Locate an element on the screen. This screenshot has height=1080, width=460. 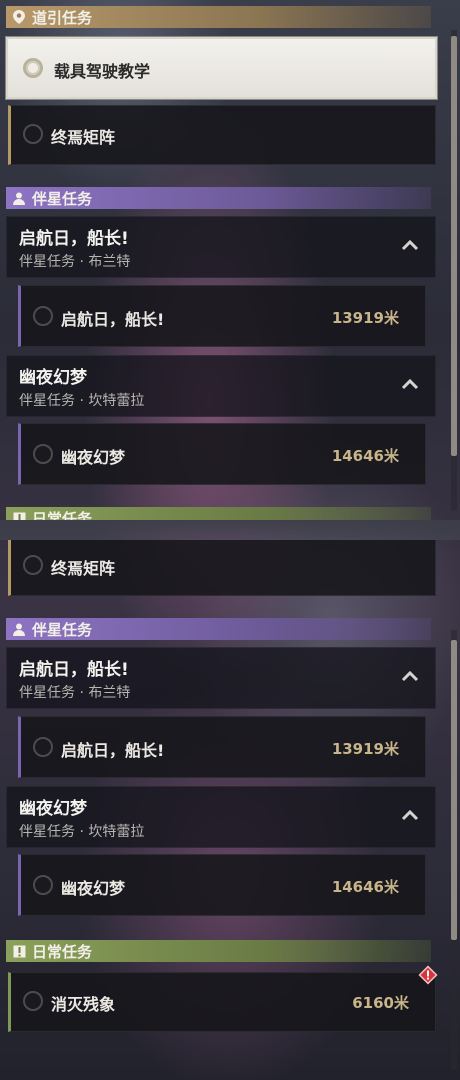
tracked-indicator is located at coordinates (33, 68).